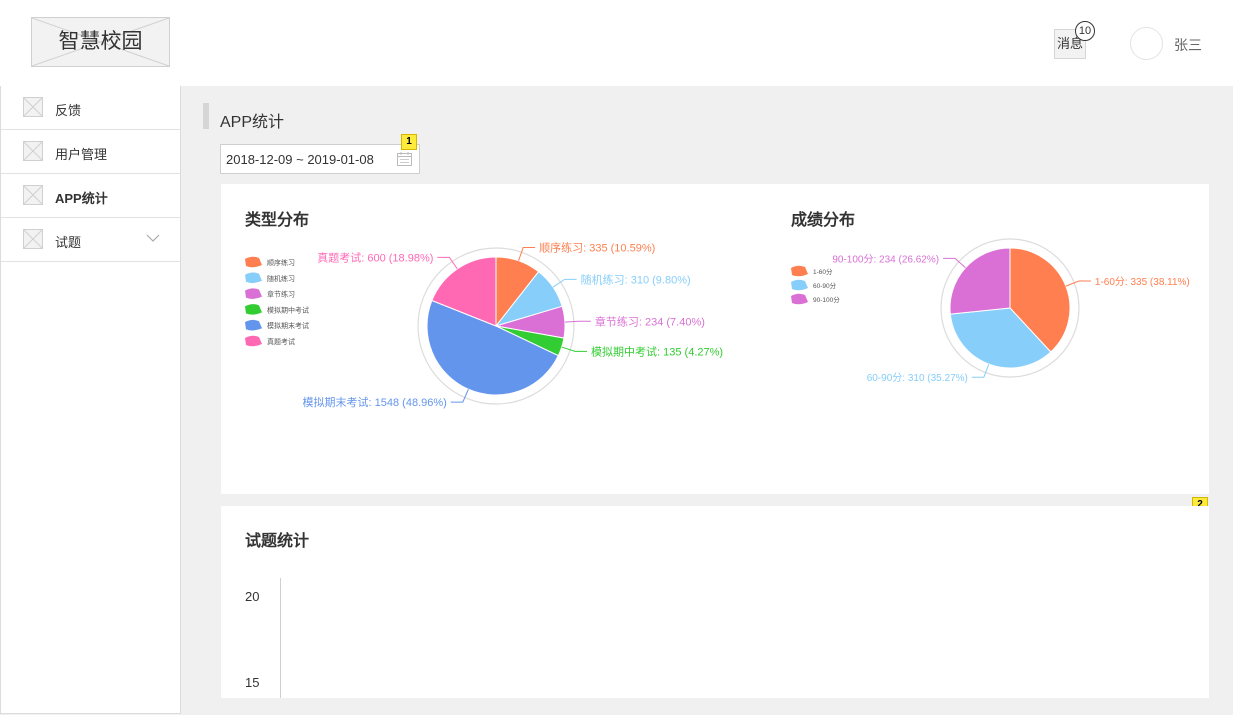 The image size is (1233, 715). I want to click on users-icon, so click(33, 151).